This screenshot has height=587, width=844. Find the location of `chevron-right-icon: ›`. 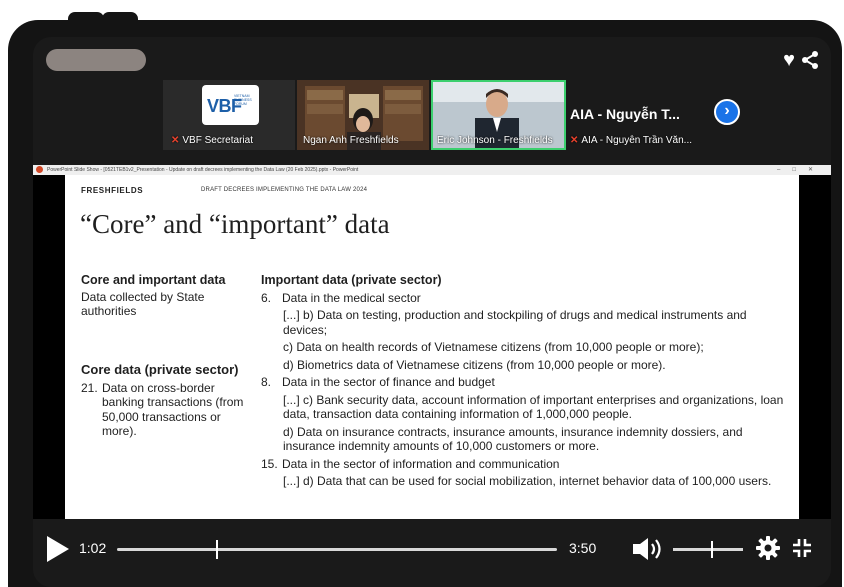

chevron-right-icon: › is located at coordinates (727, 110).